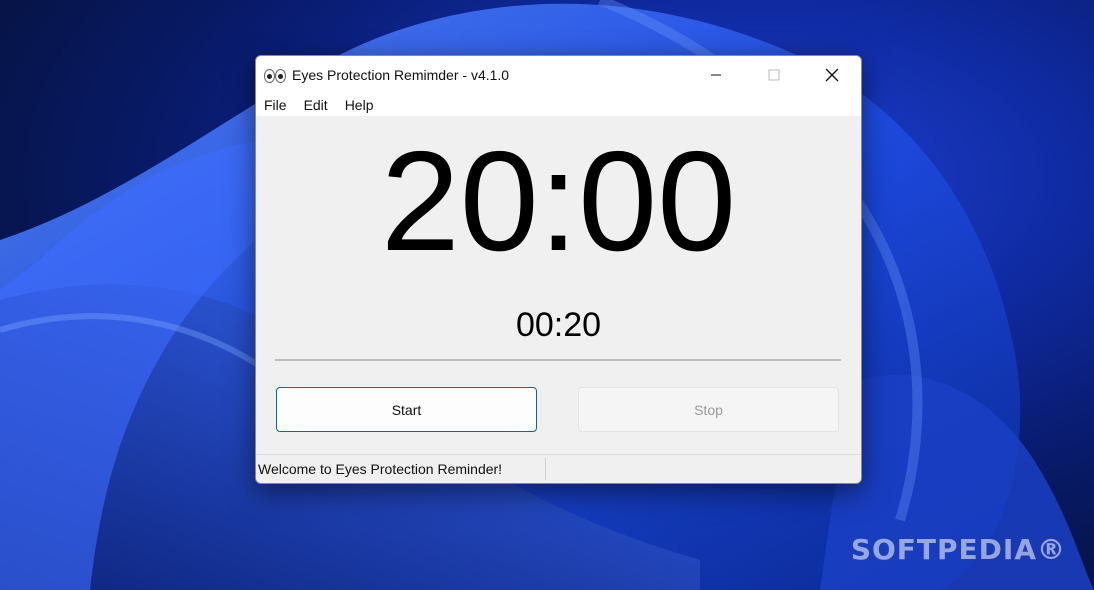 The height and width of the screenshot is (590, 1094). What do you see at coordinates (380, 469) in the screenshot?
I see `status-message: Welcome to Eyes Protection Reminder!` at bounding box center [380, 469].